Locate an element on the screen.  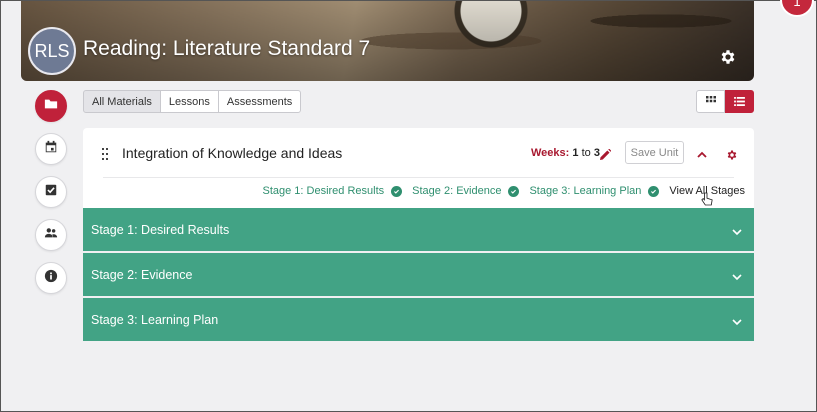
grid-icon is located at coordinates (710, 102).